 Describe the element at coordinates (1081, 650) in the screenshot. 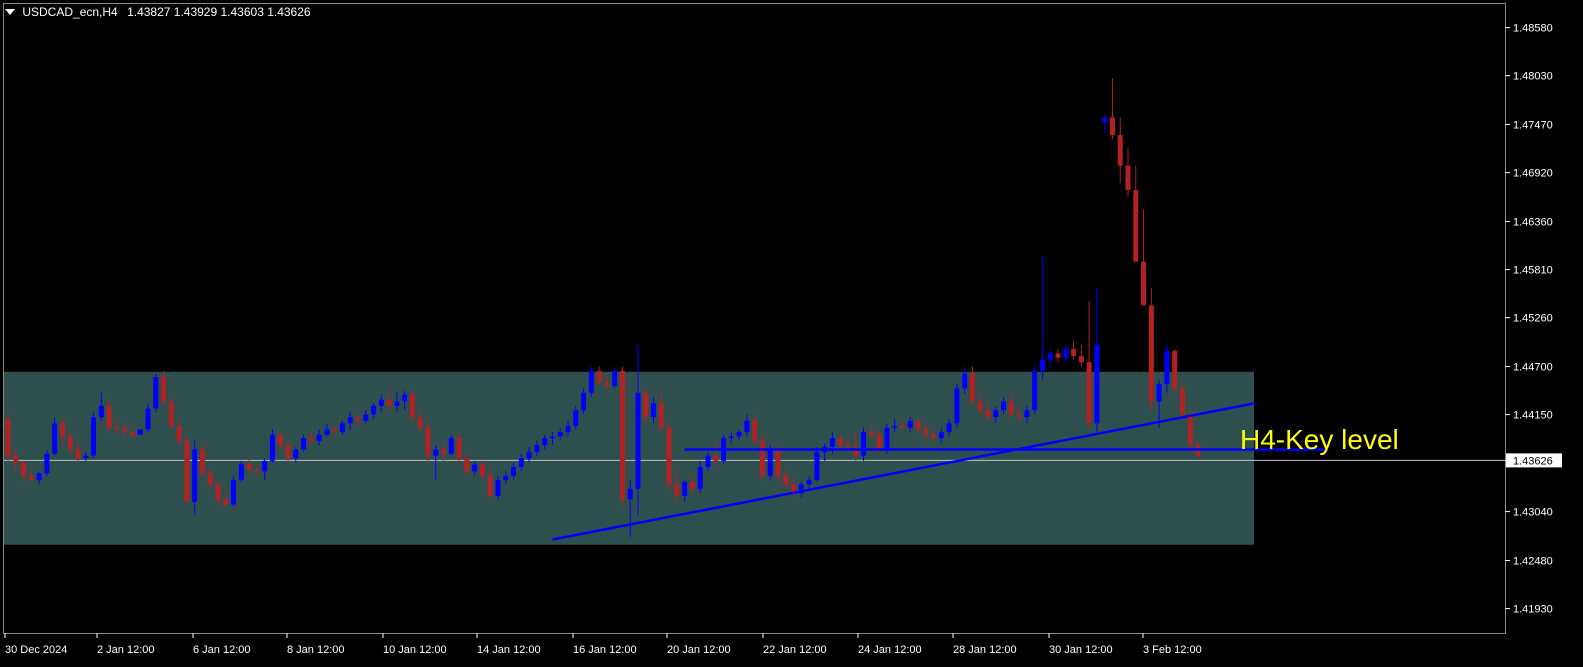

I see `x-tick-label: 30 Jan 12:00` at that location.